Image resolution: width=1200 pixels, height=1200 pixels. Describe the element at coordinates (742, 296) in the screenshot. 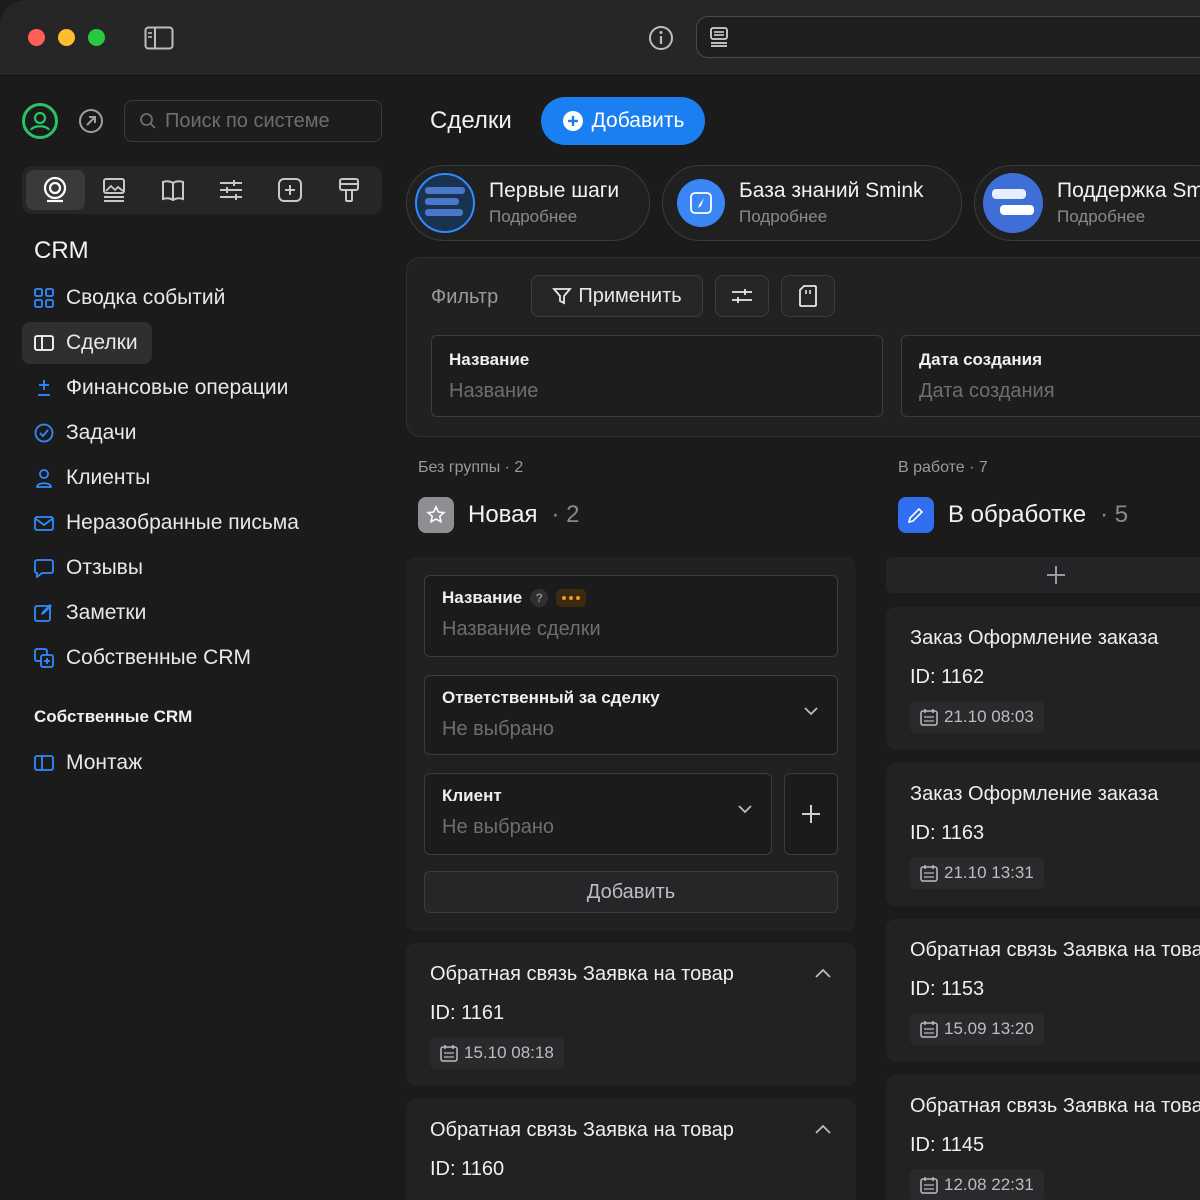

I see `filter-settings-button` at that location.